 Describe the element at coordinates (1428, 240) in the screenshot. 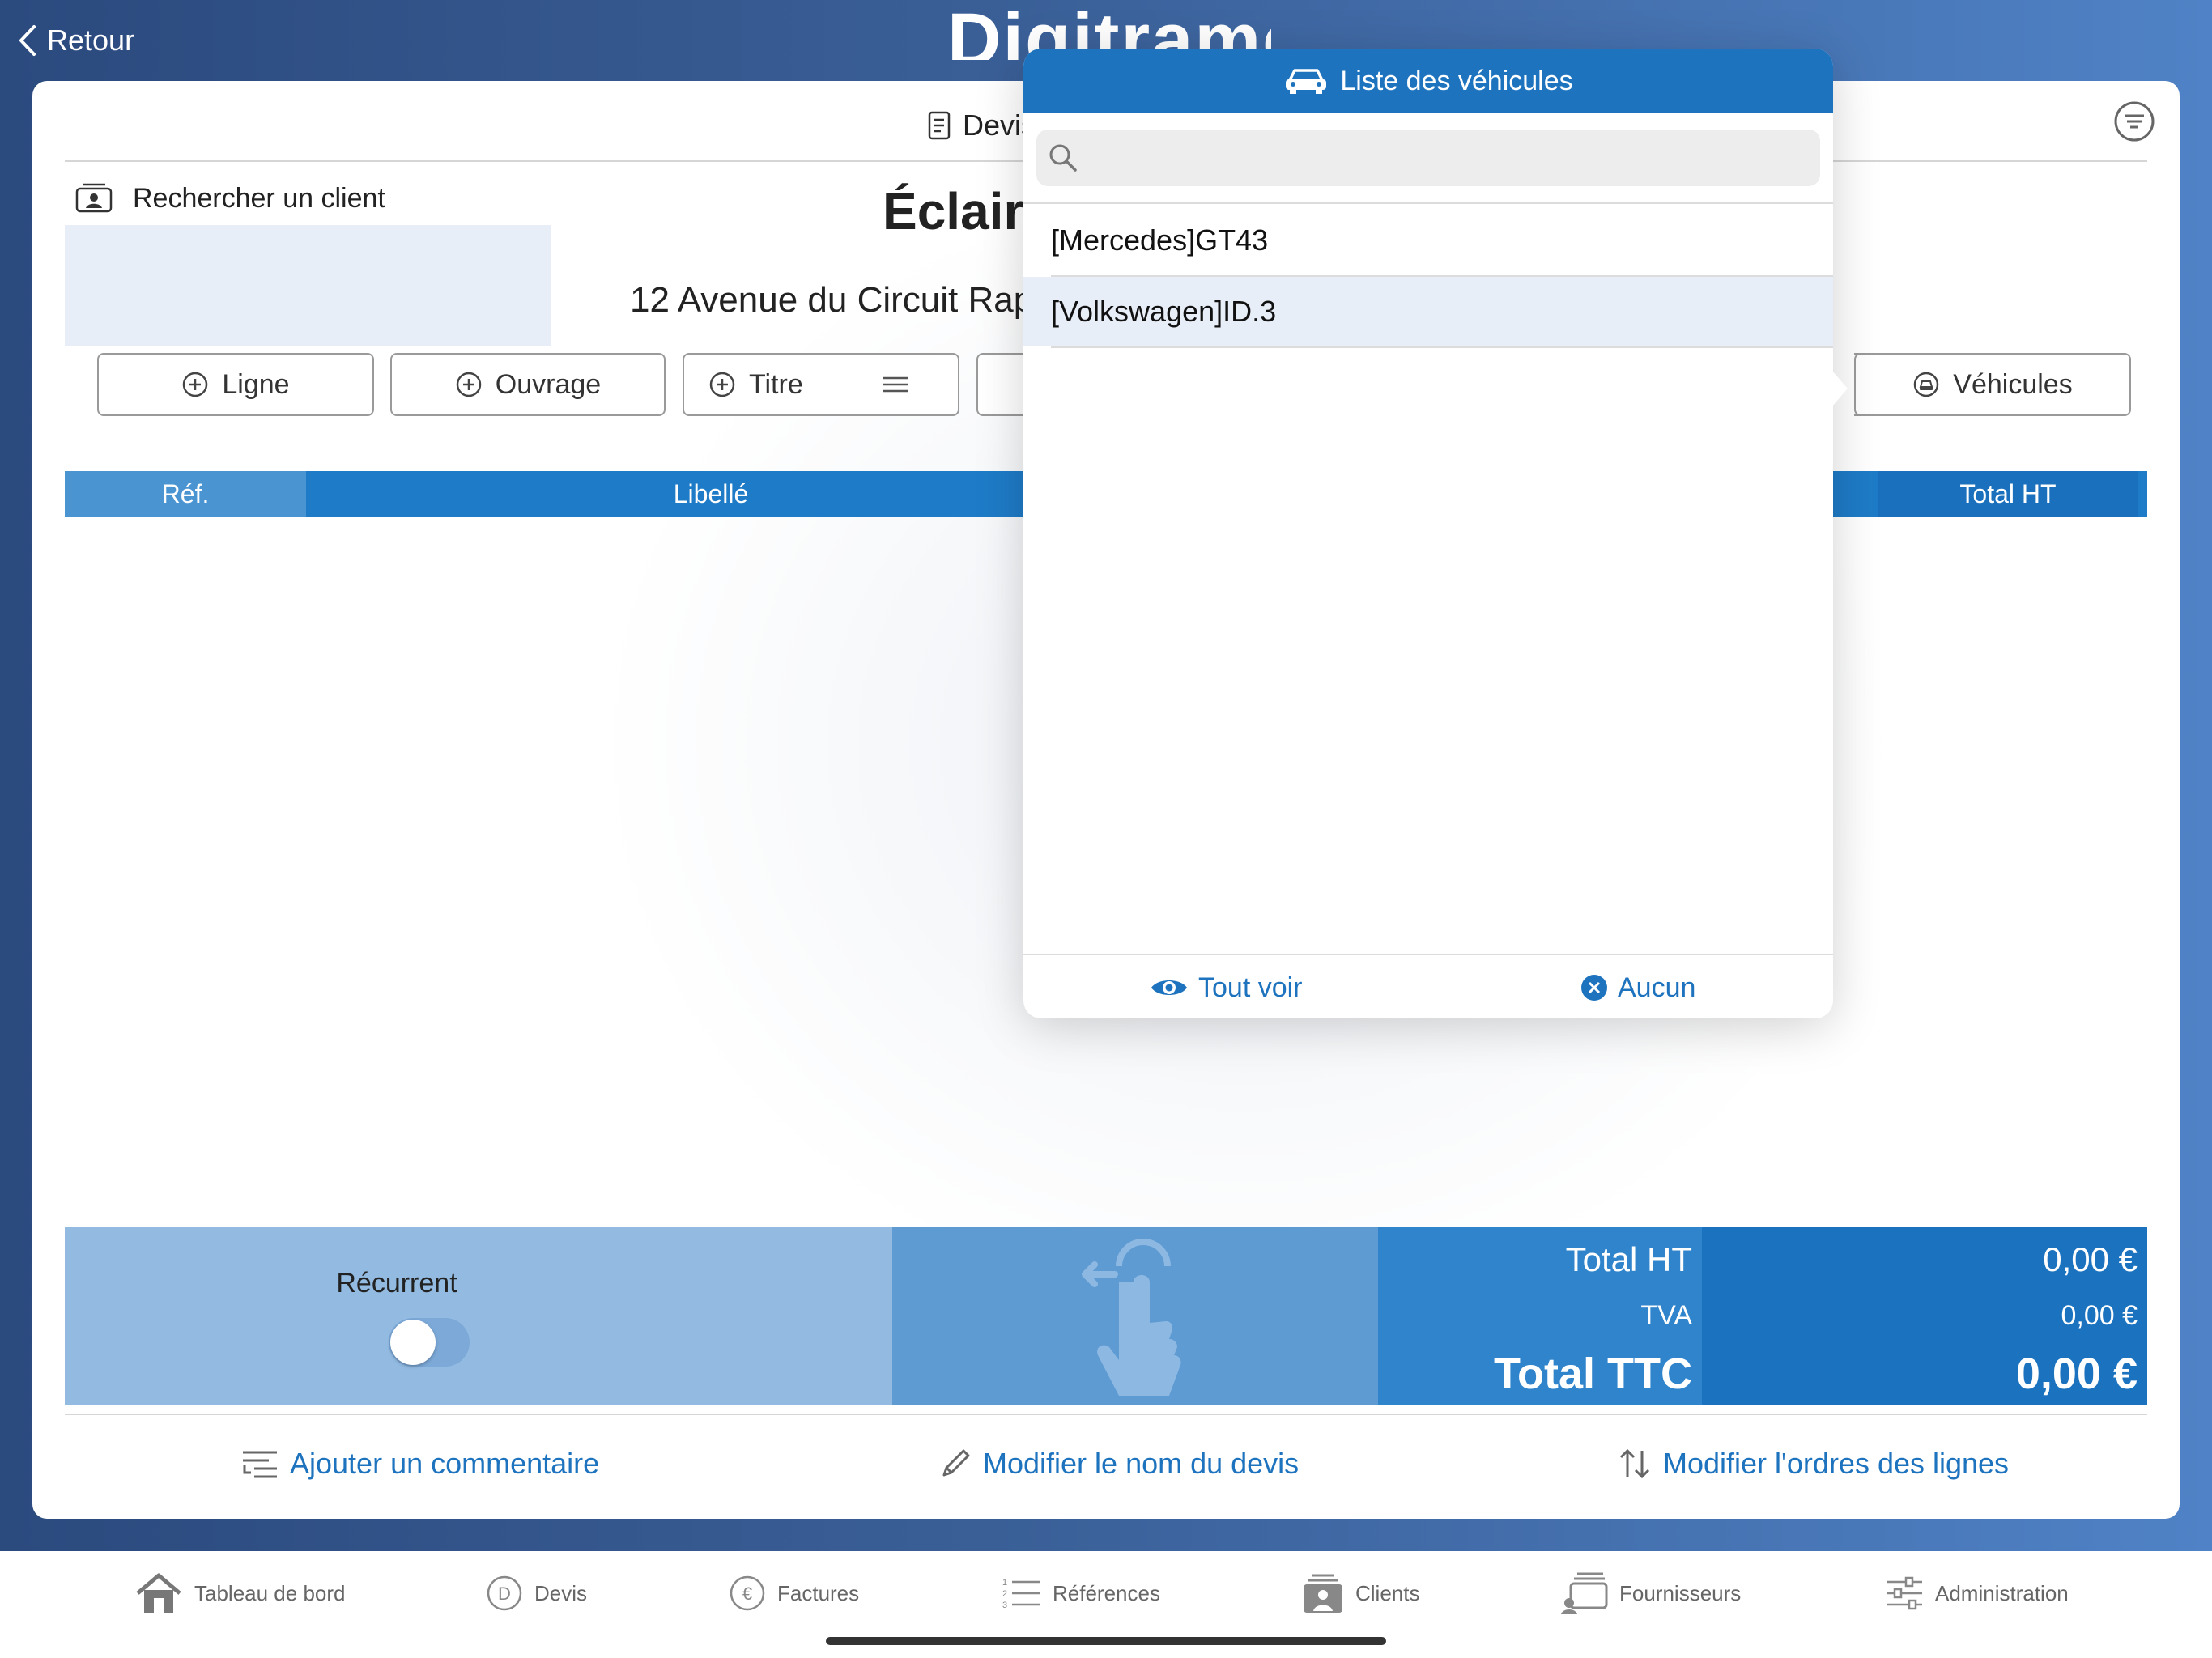

I see `vehicle-list-item: [Mercedes]GT43` at that location.